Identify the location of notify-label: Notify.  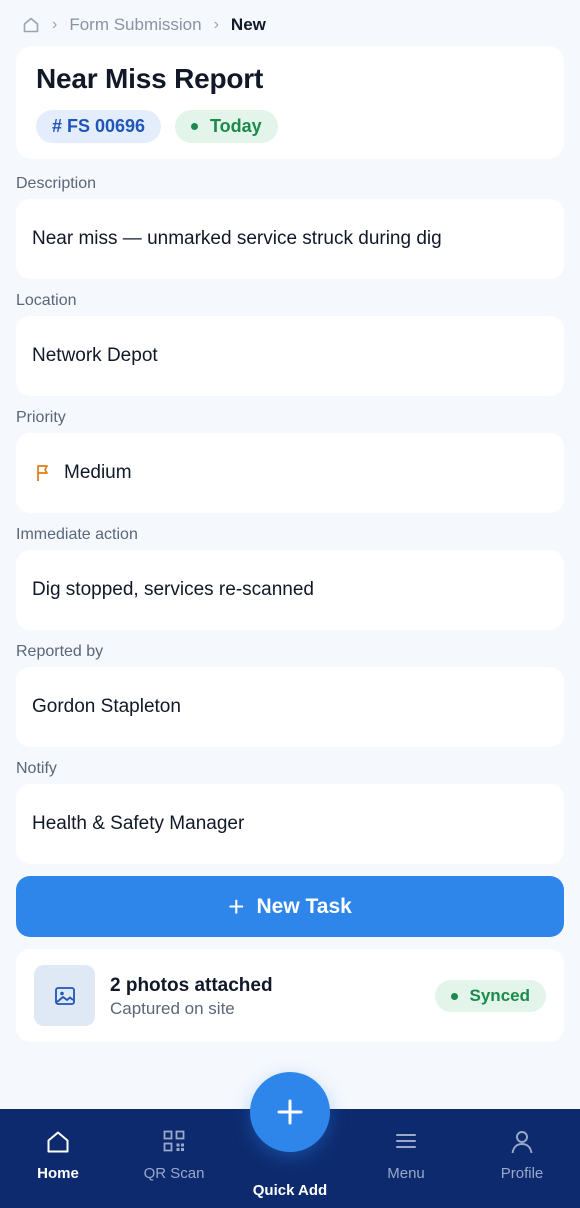
(36, 768).